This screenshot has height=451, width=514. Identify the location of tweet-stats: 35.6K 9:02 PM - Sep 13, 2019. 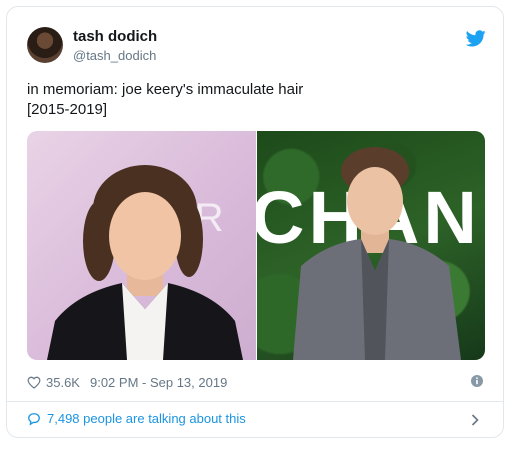
(127, 382).